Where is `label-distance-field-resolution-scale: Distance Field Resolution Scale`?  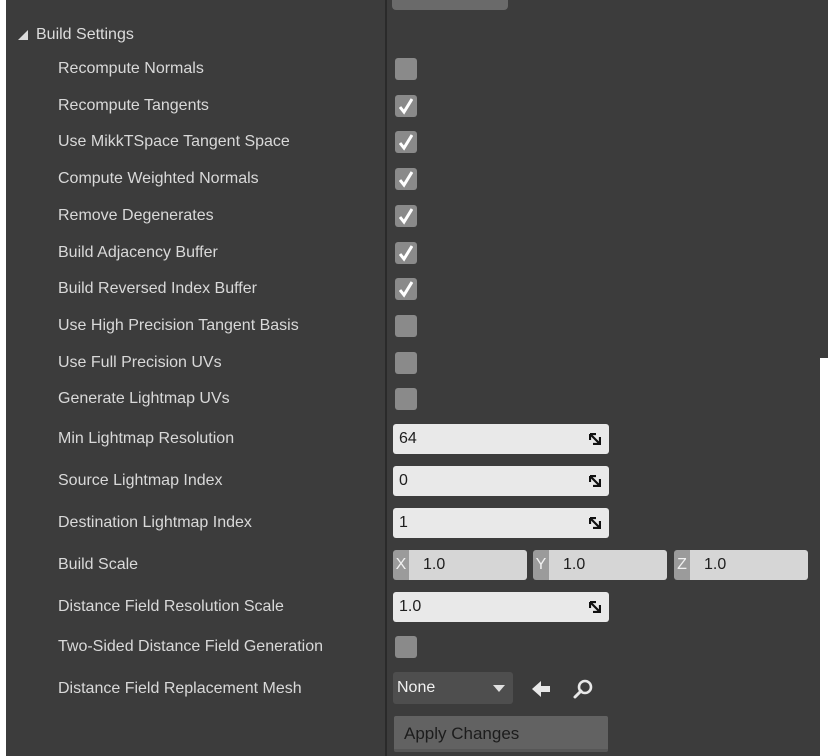
label-distance-field-resolution-scale: Distance Field Resolution Scale is located at coordinates (171, 606).